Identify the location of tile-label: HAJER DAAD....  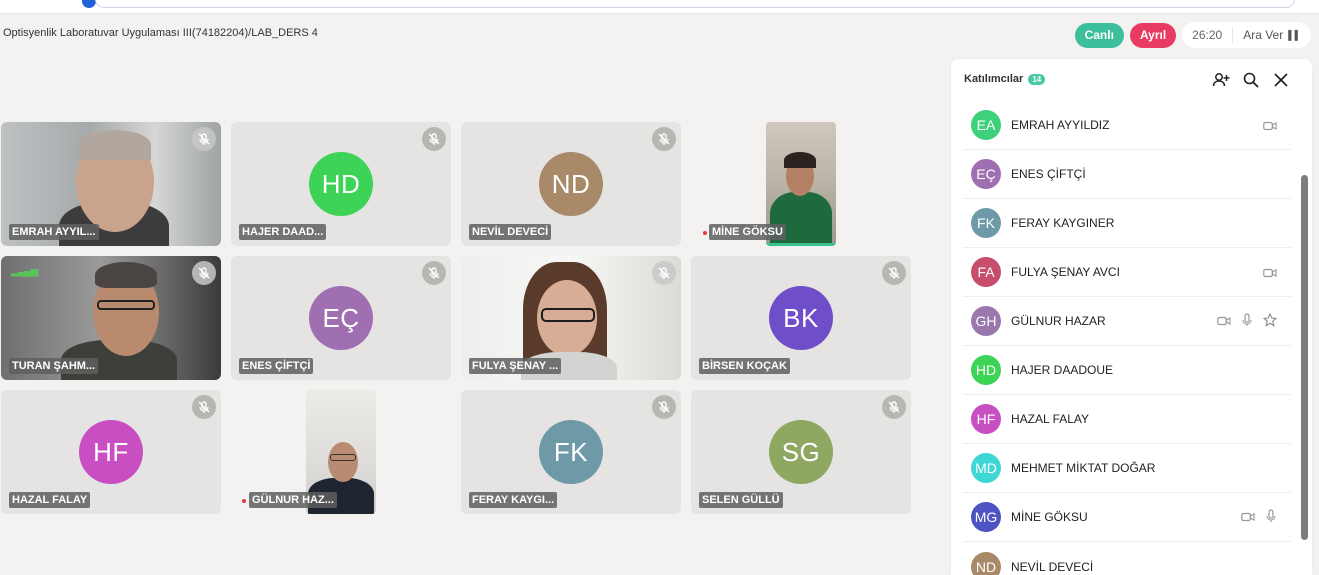
(283, 232).